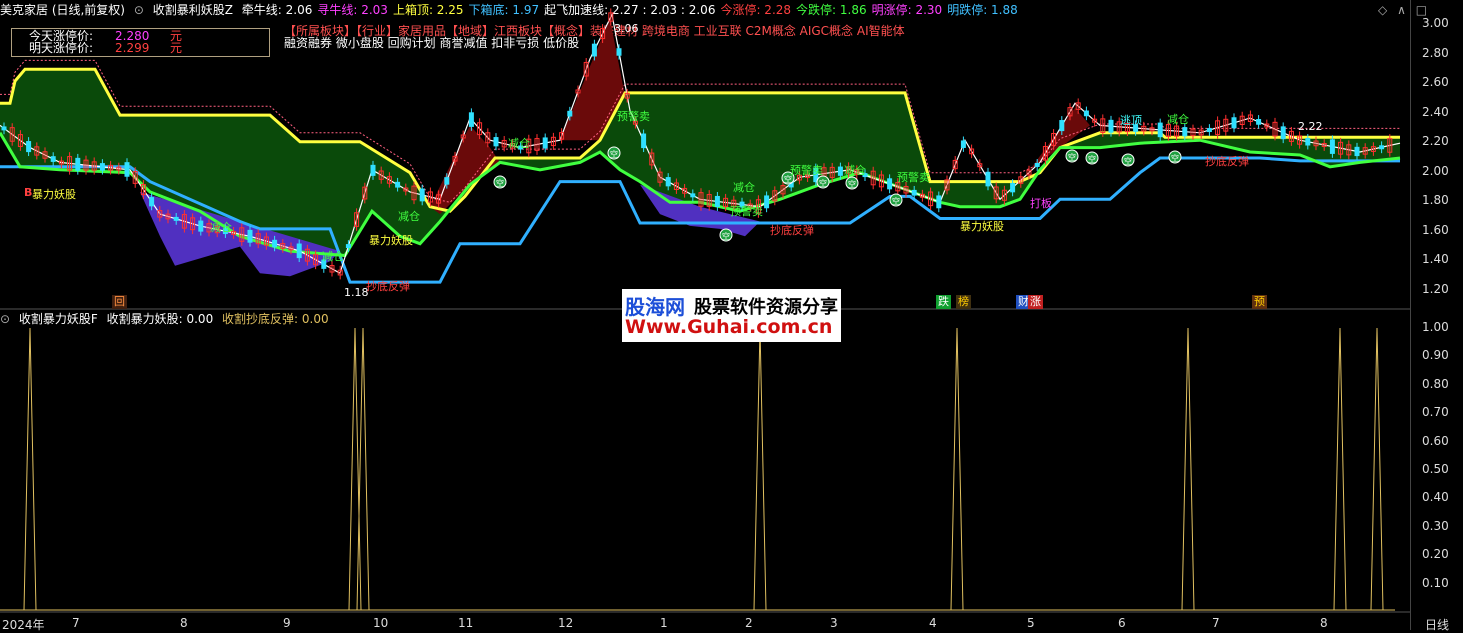 The width and height of the screenshot is (1463, 633). Describe the element at coordinates (409, 216) in the screenshot. I see `annotation-jiancang-3: 减仓` at that location.